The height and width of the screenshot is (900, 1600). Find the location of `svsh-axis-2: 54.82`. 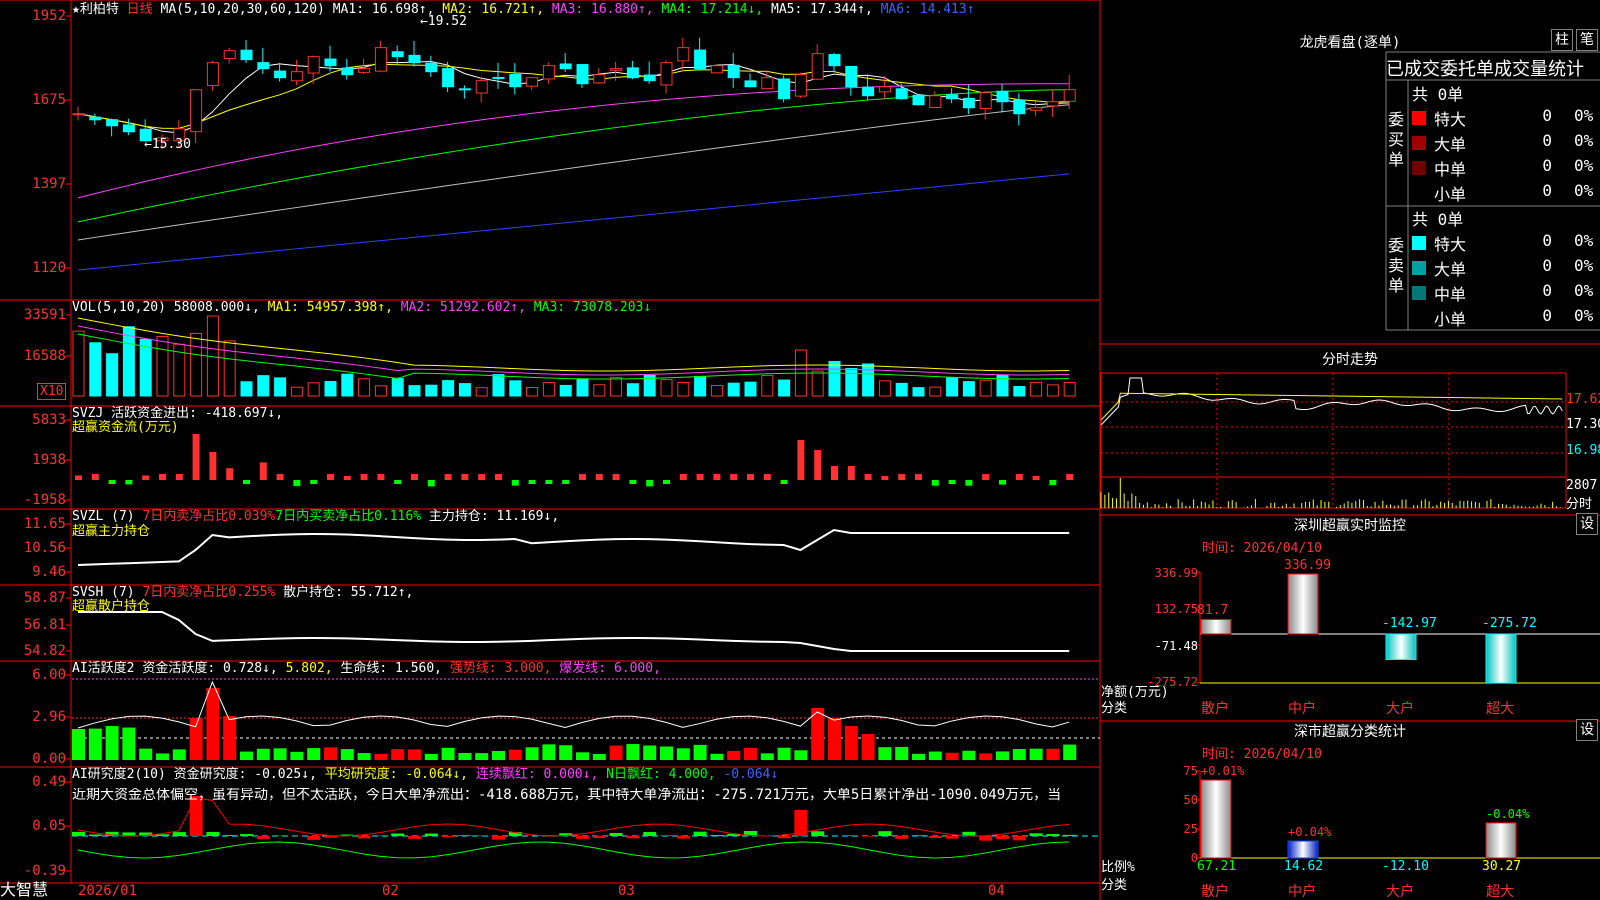

svsh-axis-2: 54.82 is located at coordinates (44, 651).